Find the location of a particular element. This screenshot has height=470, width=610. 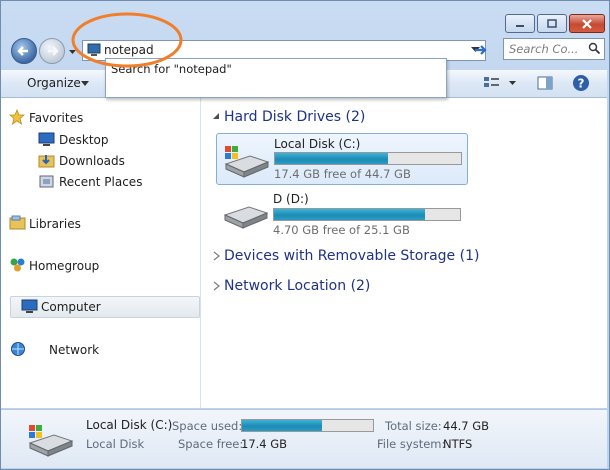

nav-label: Computer is located at coordinates (71, 307).